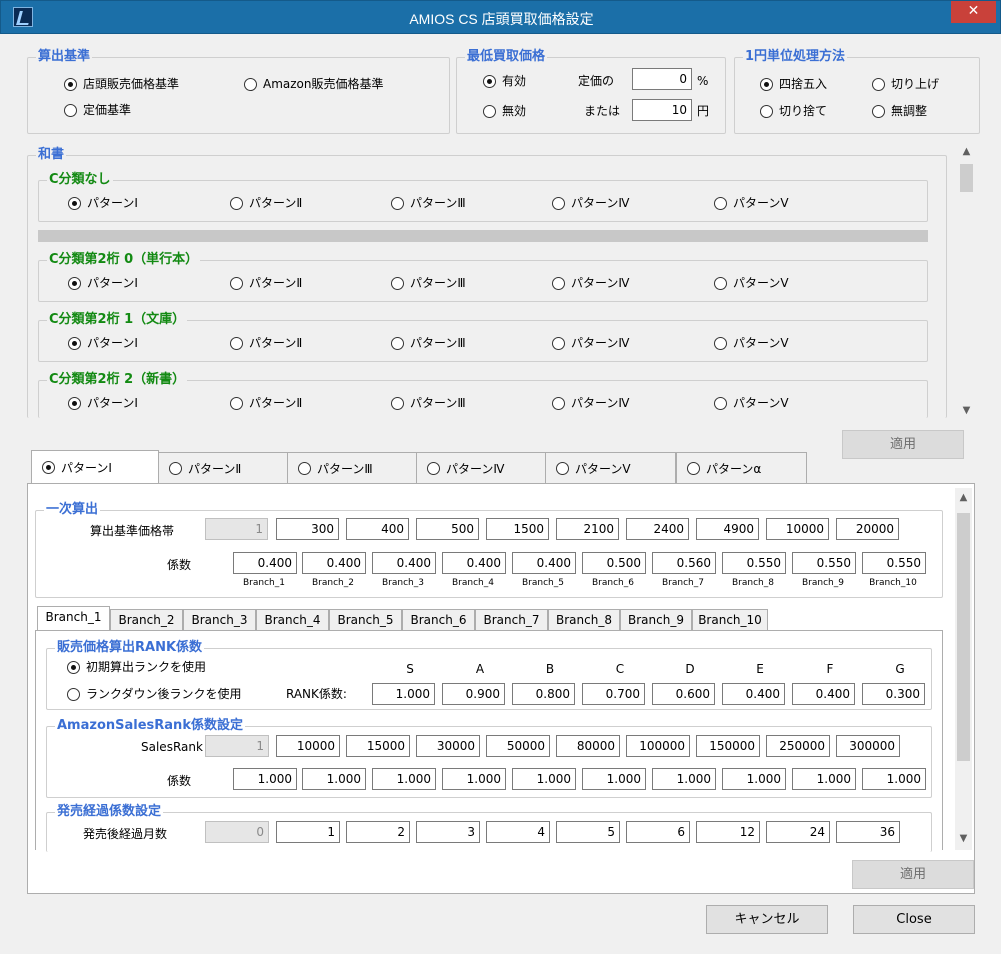 This screenshot has height=954, width=1001. Describe the element at coordinates (504, 111) in the screenshot. I see `min-price-disabled-radio: 無効` at that location.